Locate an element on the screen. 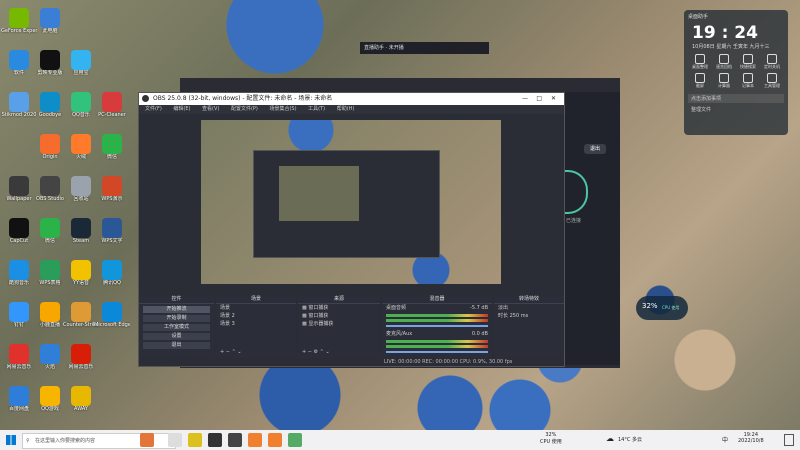  scene-item: 场景 3 is located at coordinates (256, 324).